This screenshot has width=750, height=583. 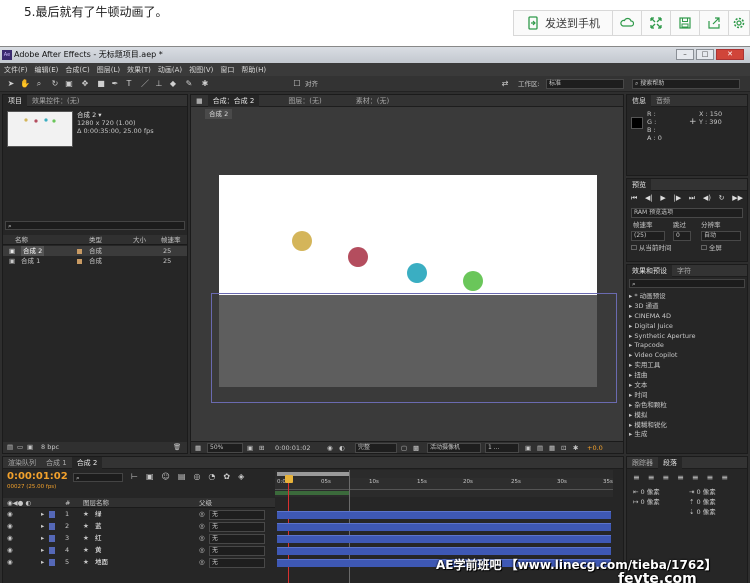 What do you see at coordinates (454, 448) in the screenshot?
I see `camera-select: 活动摄像机` at bounding box center [454, 448].